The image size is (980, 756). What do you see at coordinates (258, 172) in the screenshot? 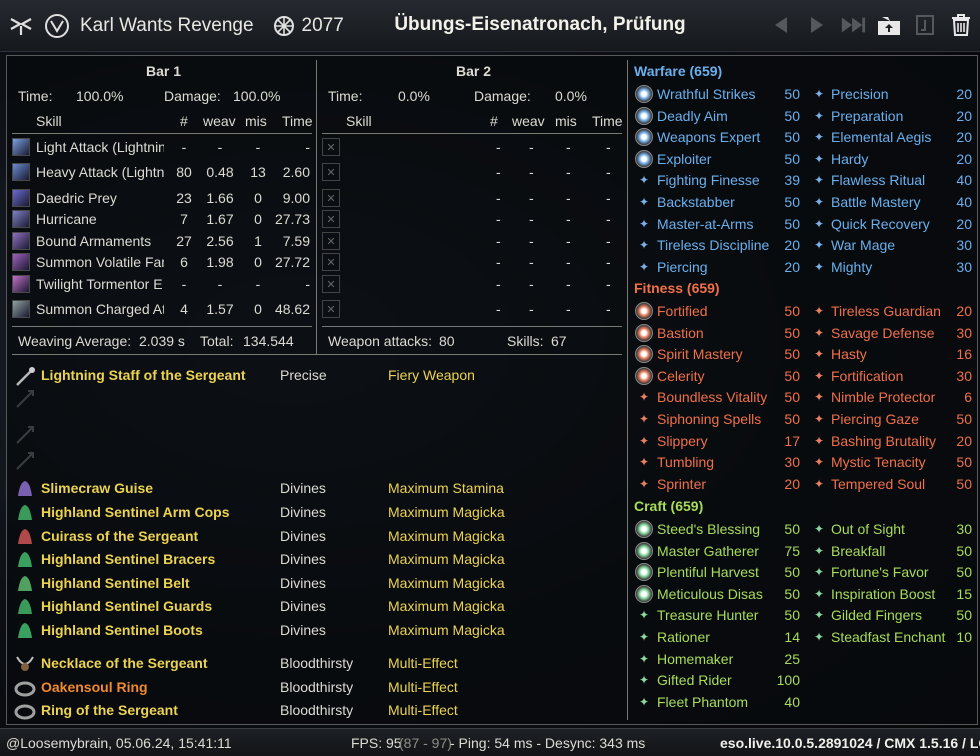
I see `skill-mis: 13` at bounding box center [258, 172].